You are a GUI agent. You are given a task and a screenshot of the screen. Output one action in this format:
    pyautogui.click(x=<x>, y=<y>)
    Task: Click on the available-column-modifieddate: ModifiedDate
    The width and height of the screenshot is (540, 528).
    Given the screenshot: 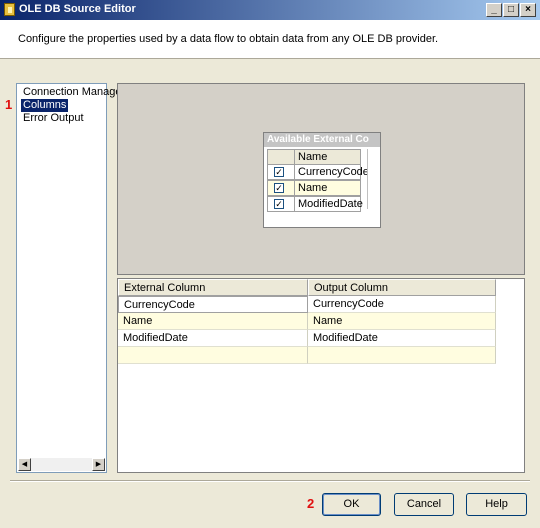 What is the action you would take?
    pyautogui.click(x=328, y=204)
    